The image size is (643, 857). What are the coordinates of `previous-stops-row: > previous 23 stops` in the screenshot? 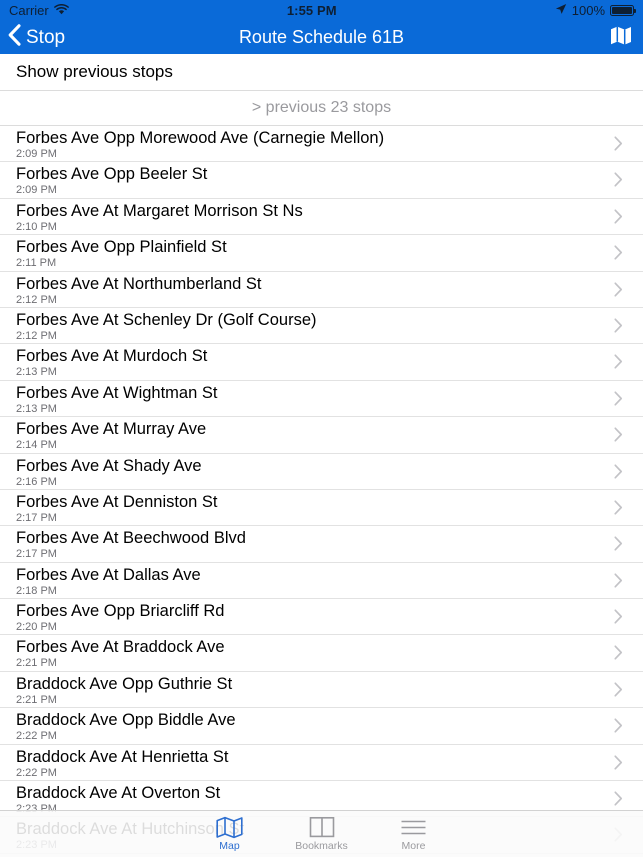 It's located at (321, 108).